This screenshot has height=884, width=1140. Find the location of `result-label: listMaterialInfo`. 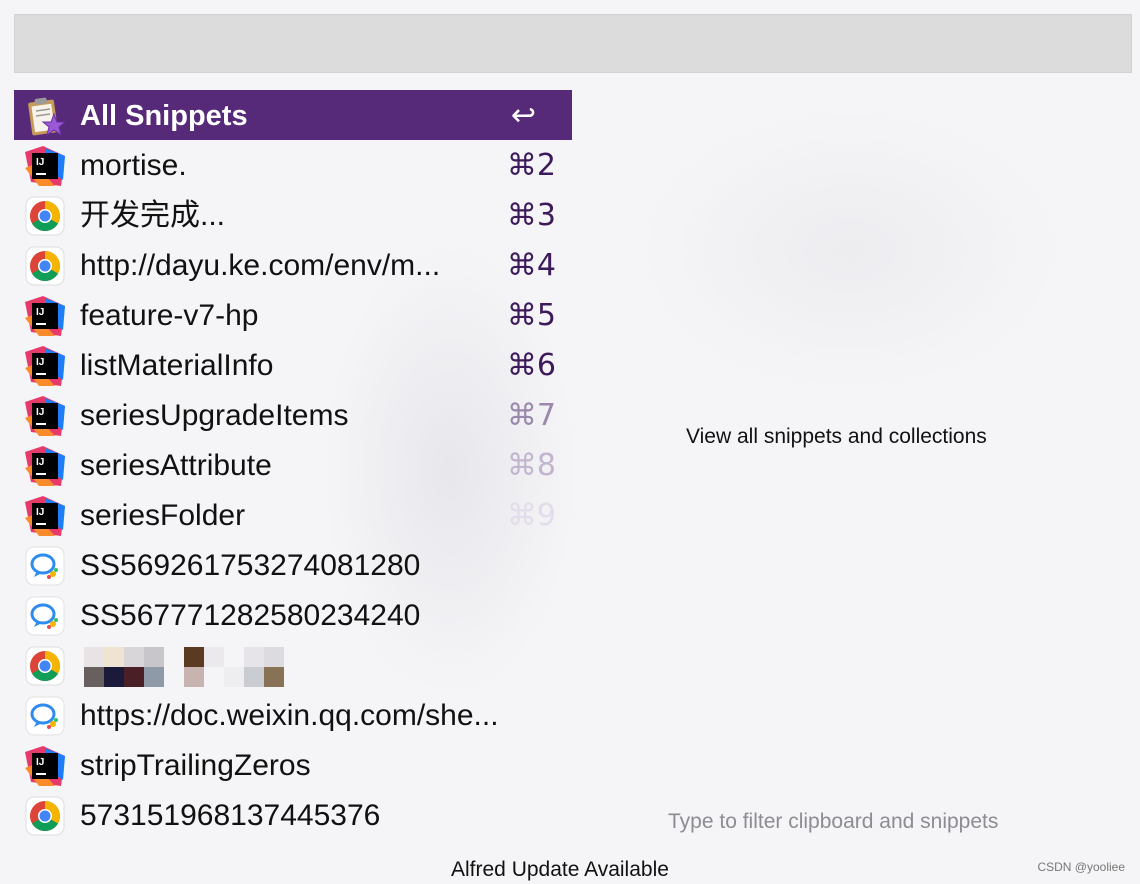

result-label: listMaterialInfo is located at coordinates (177, 365).